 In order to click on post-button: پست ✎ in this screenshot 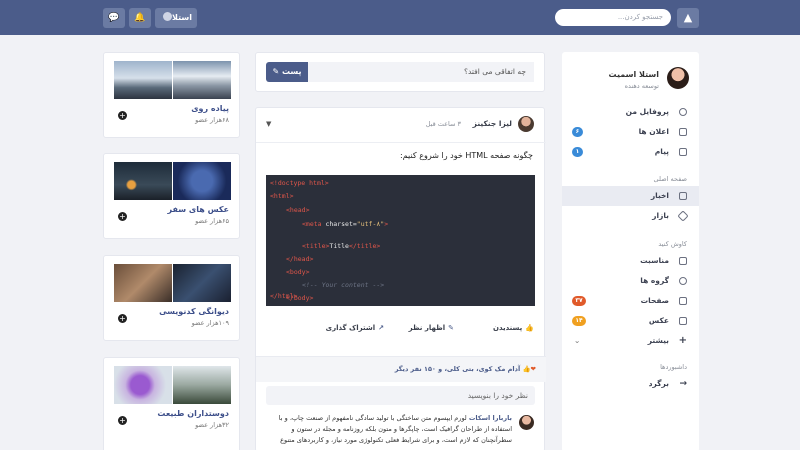, I will do `click(287, 72)`.